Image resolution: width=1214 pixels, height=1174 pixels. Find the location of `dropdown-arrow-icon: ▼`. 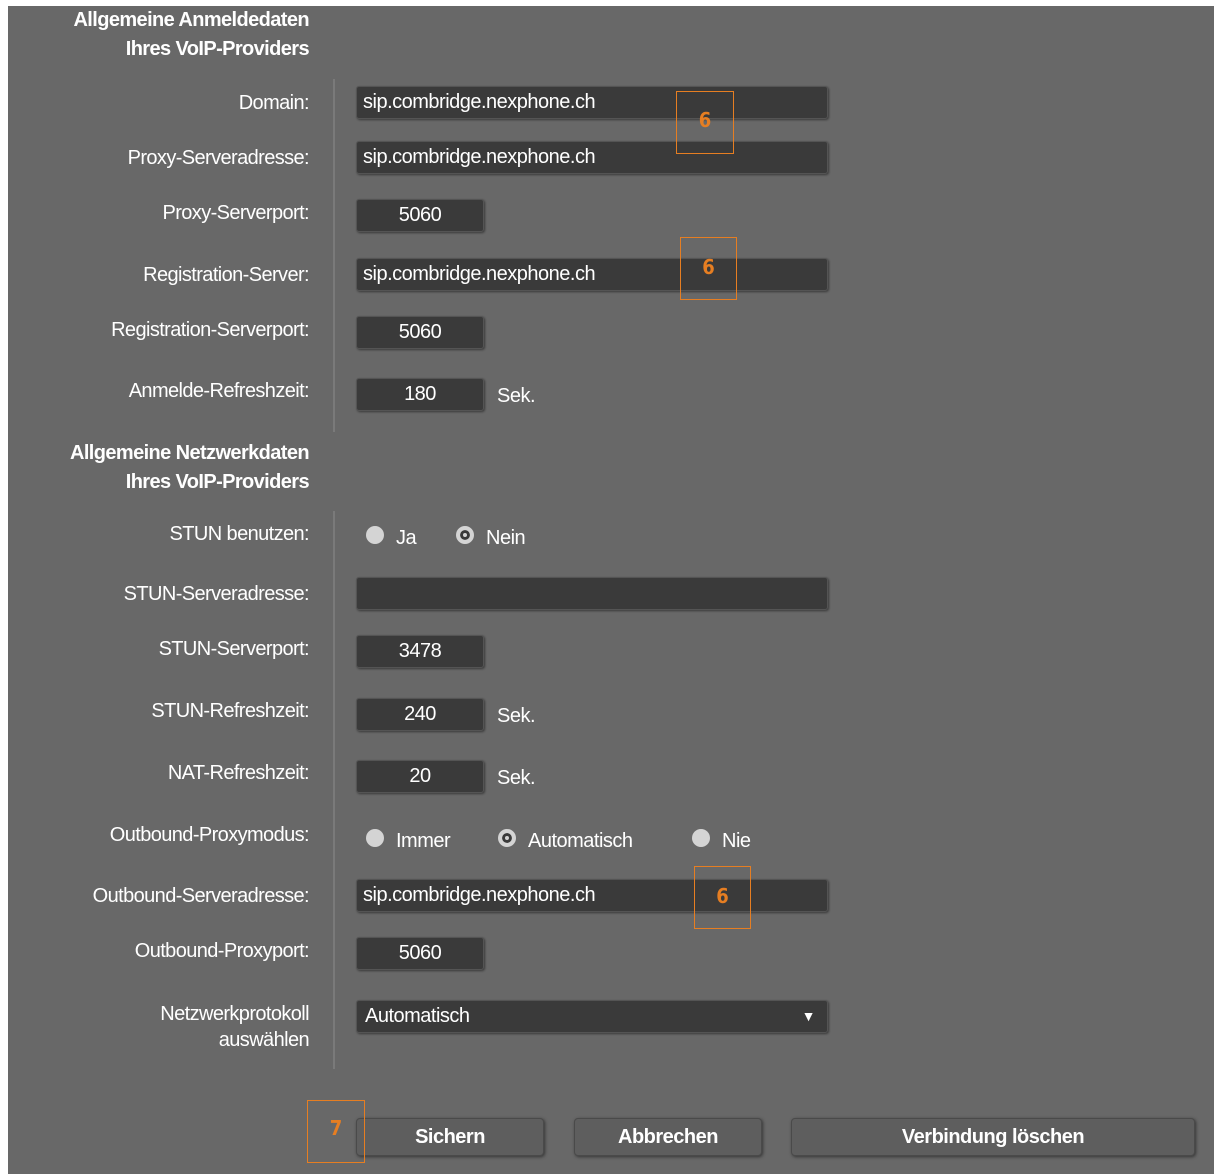

dropdown-arrow-icon: ▼ is located at coordinates (808, 1016).